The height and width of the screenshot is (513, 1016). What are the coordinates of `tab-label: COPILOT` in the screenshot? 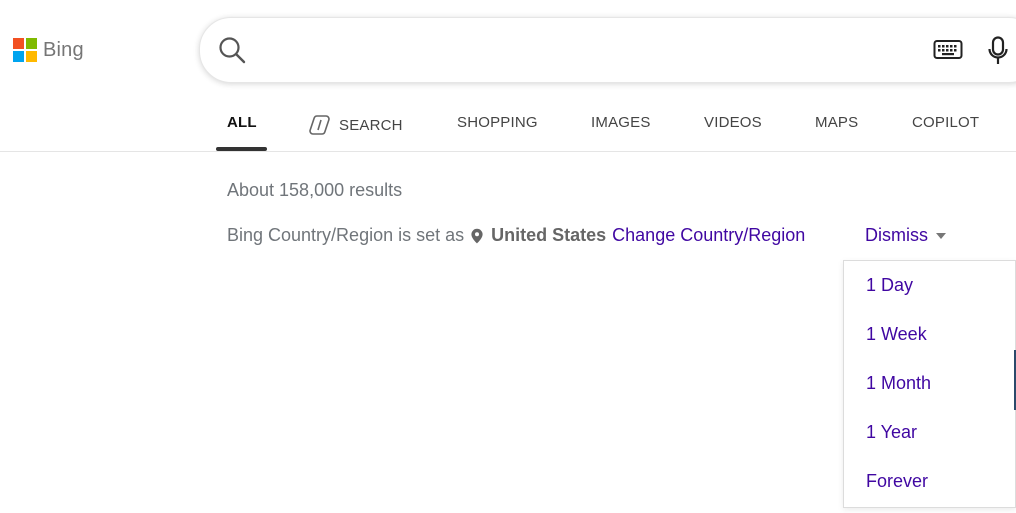 It's located at (946, 122).